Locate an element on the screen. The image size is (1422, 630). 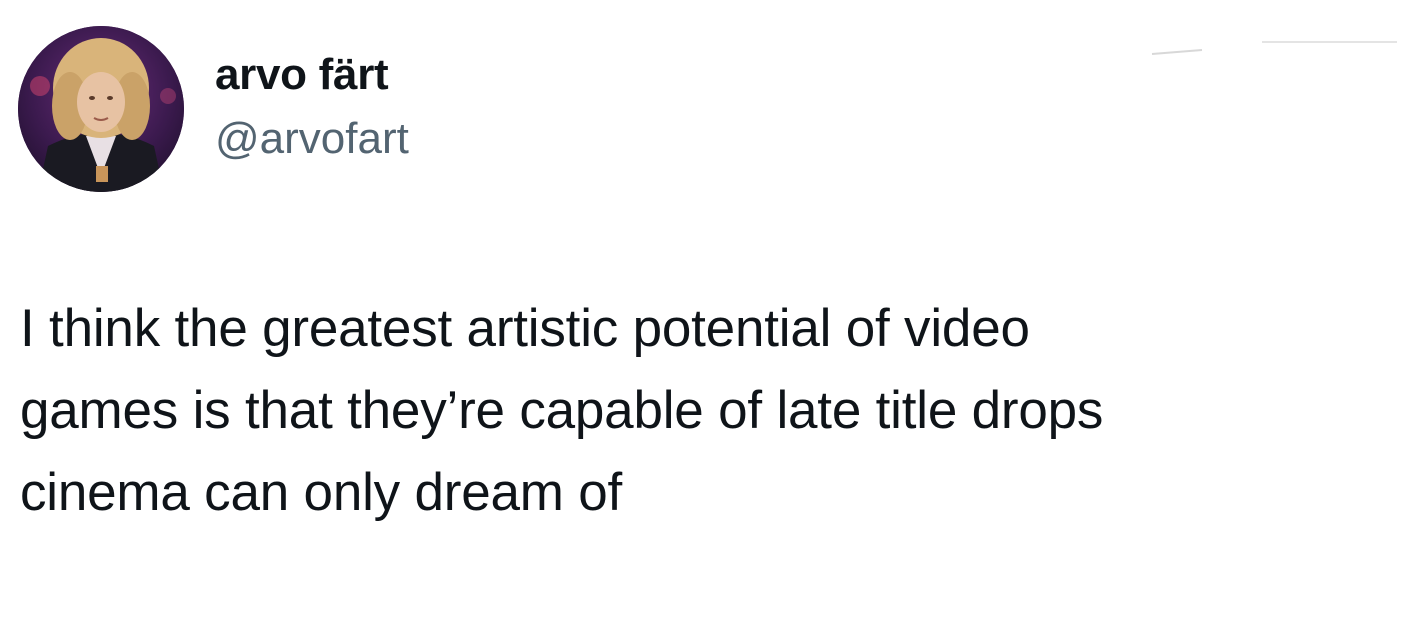
user-handle: @arvofart is located at coordinates (312, 139).